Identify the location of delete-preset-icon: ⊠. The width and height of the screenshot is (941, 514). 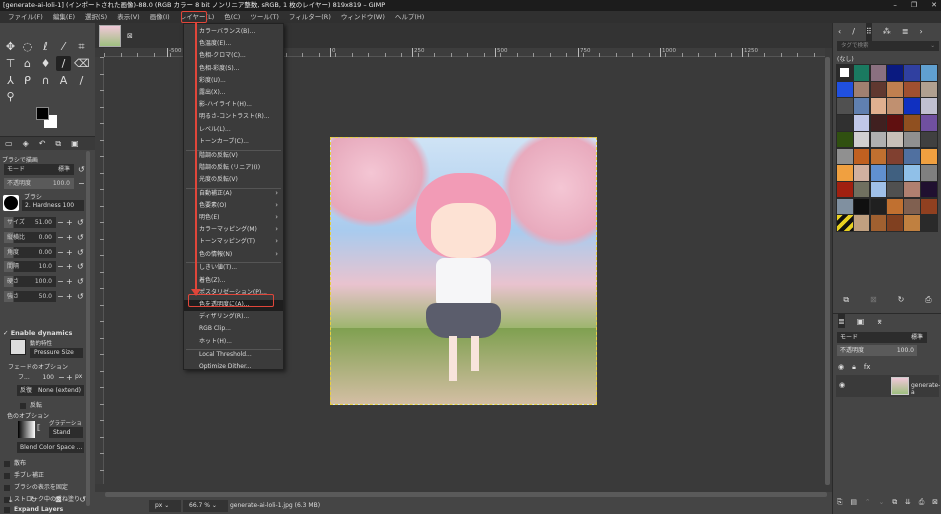
(58, 502).